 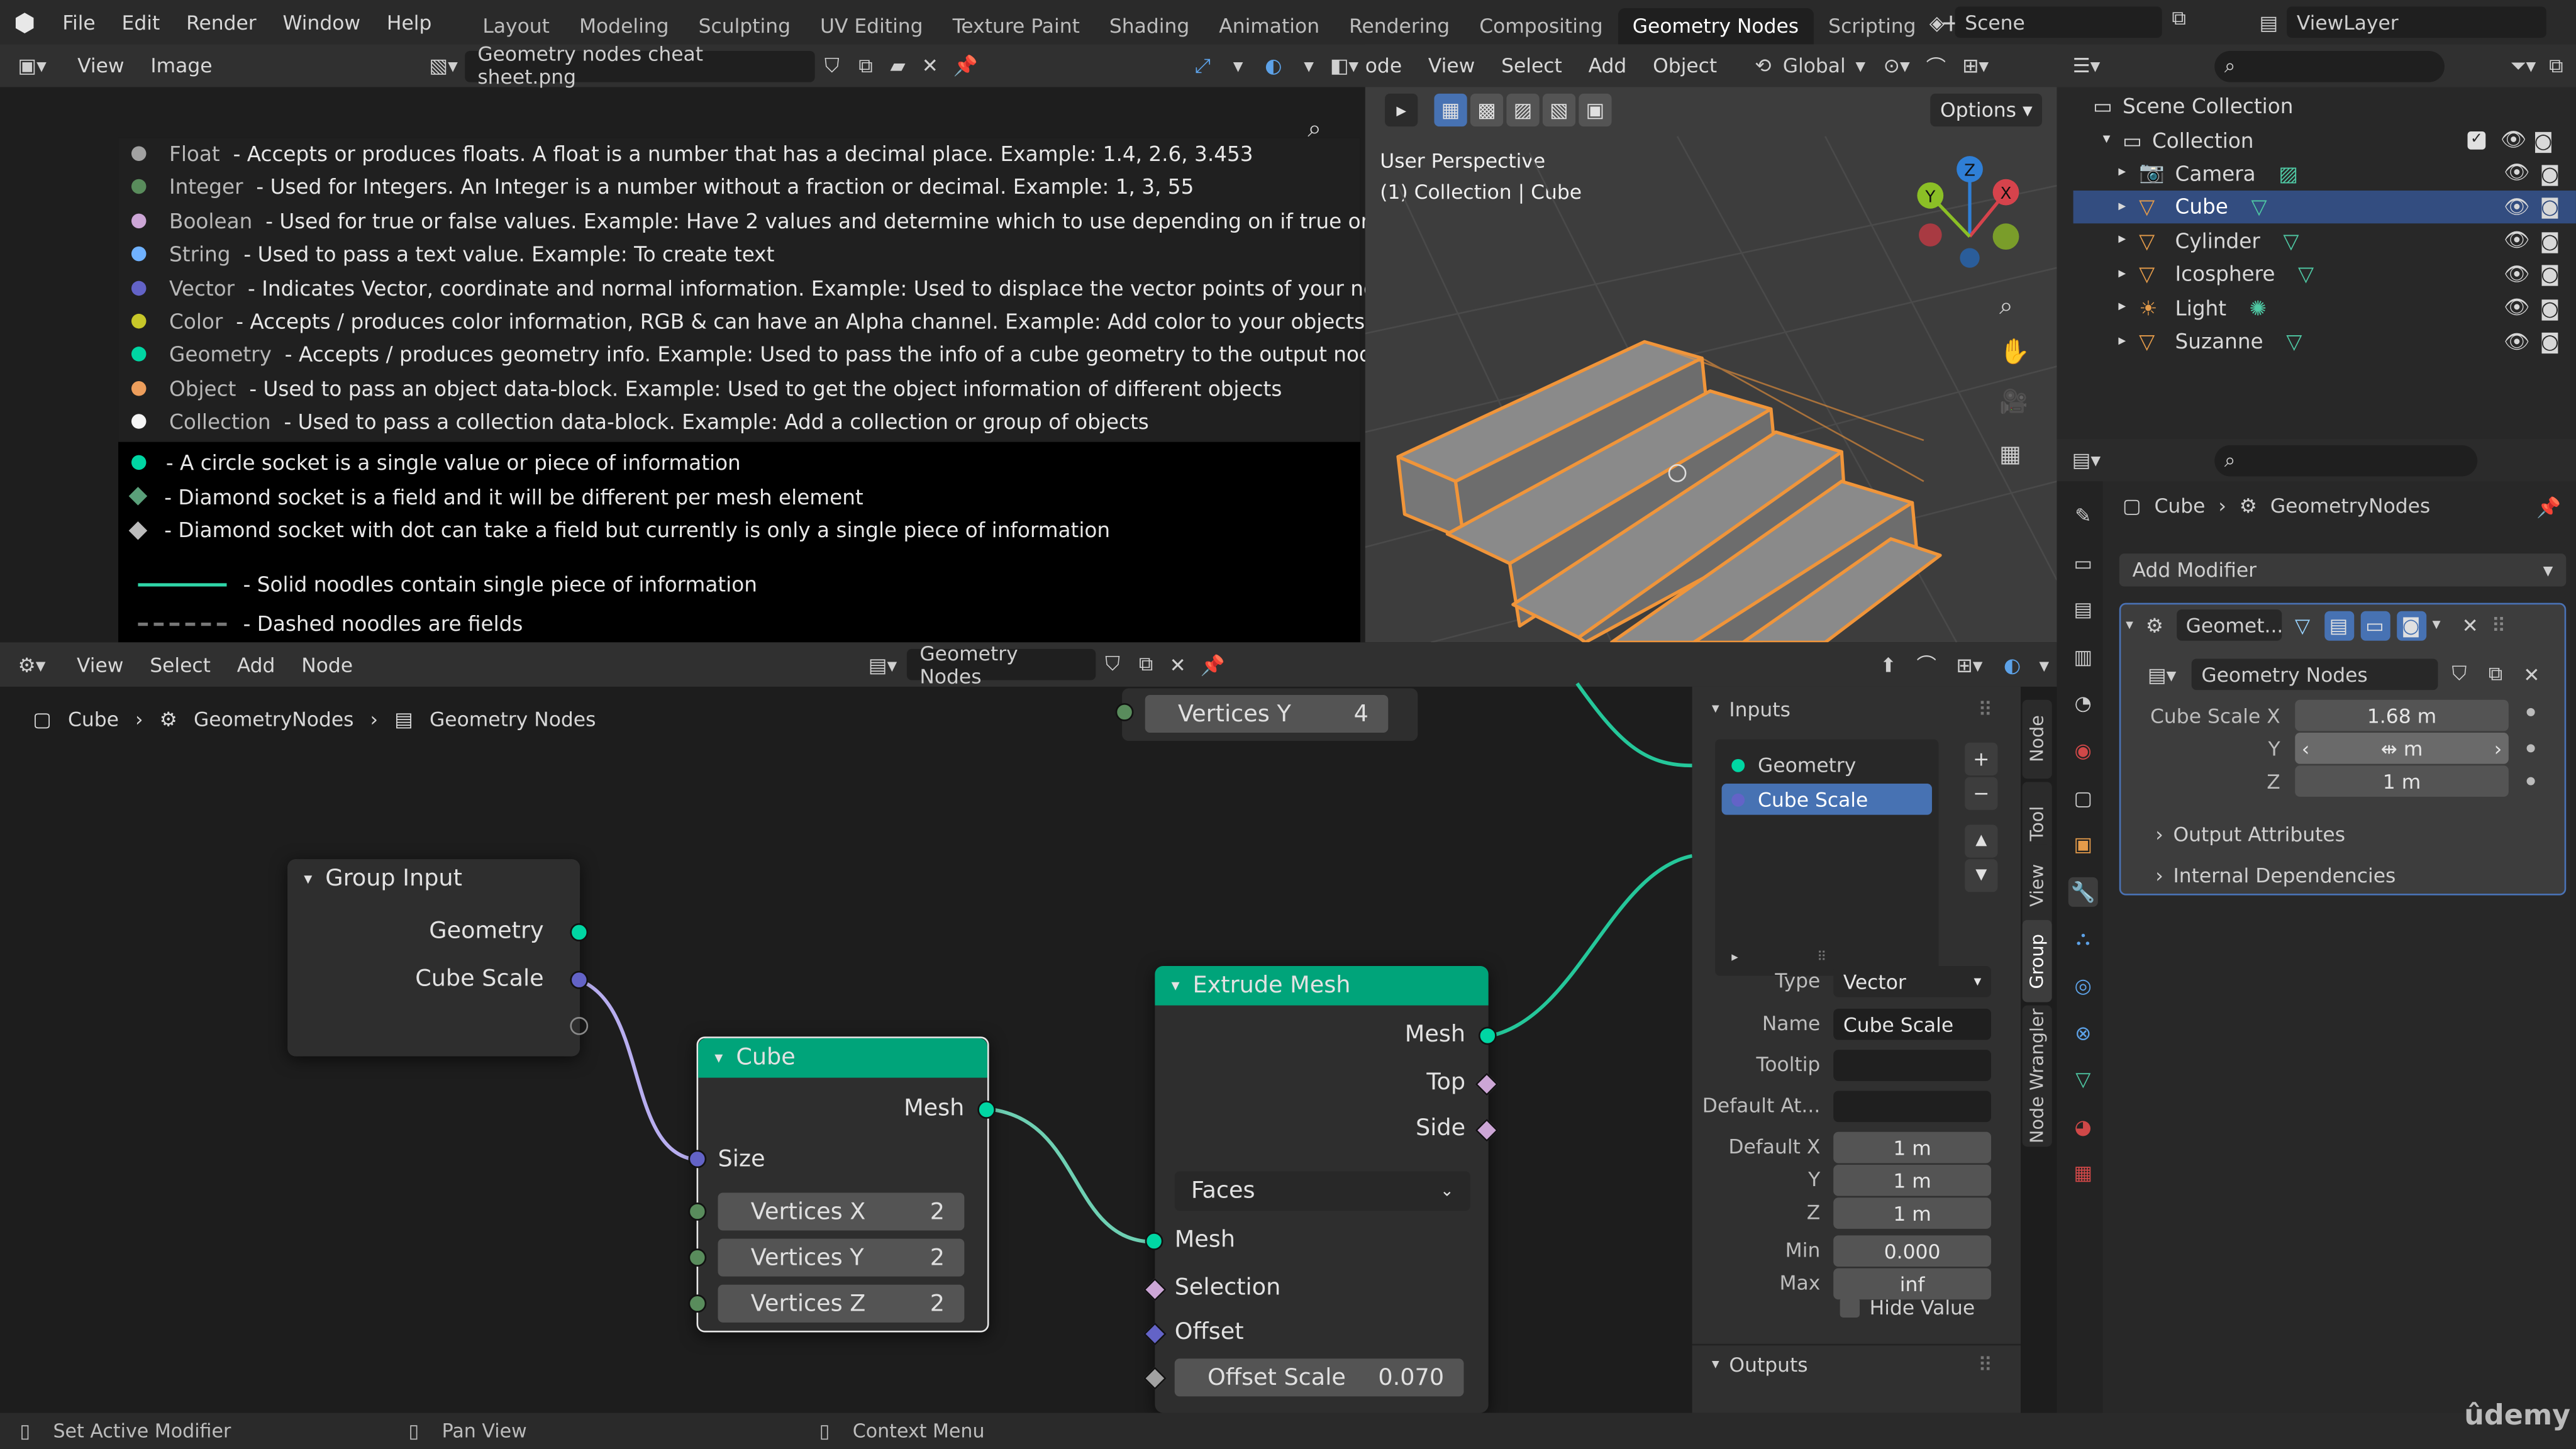 I want to click on open-image-icon: ▰, so click(x=898, y=65).